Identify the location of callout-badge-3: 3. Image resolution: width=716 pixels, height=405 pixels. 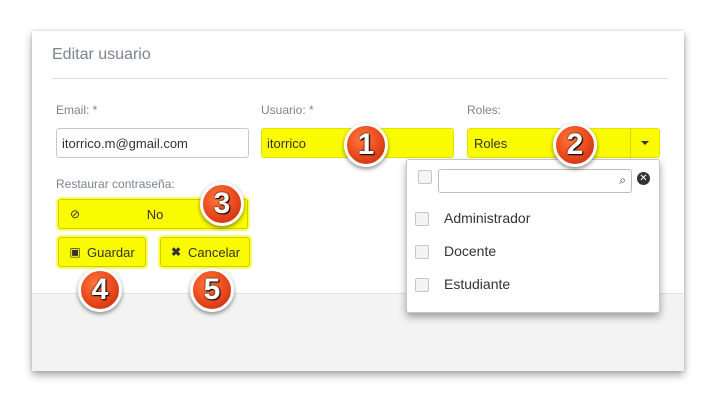
(222, 204).